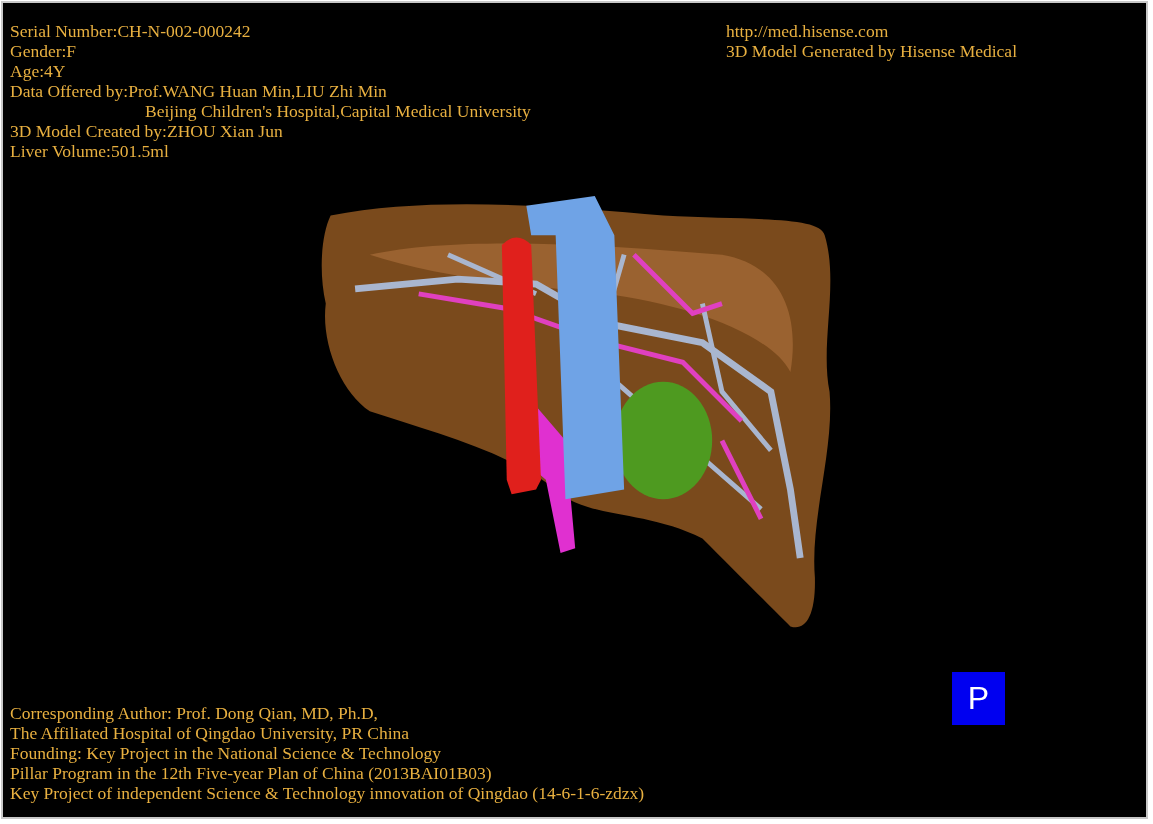 The height and width of the screenshot is (824, 1153). What do you see at coordinates (807, 31) in the screenshot?
I see `info-text: http://med.hisense.com` at bounding box center [807, 31].